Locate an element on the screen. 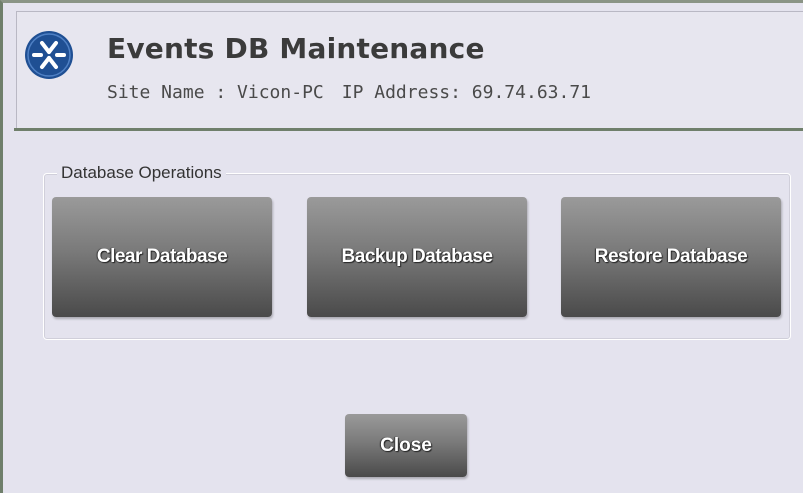 Image resolution: width=803 pixels, height=493 pixels. ip-address-label: IP Address: 69.74.63.71 is located at coordinates (466, 92).